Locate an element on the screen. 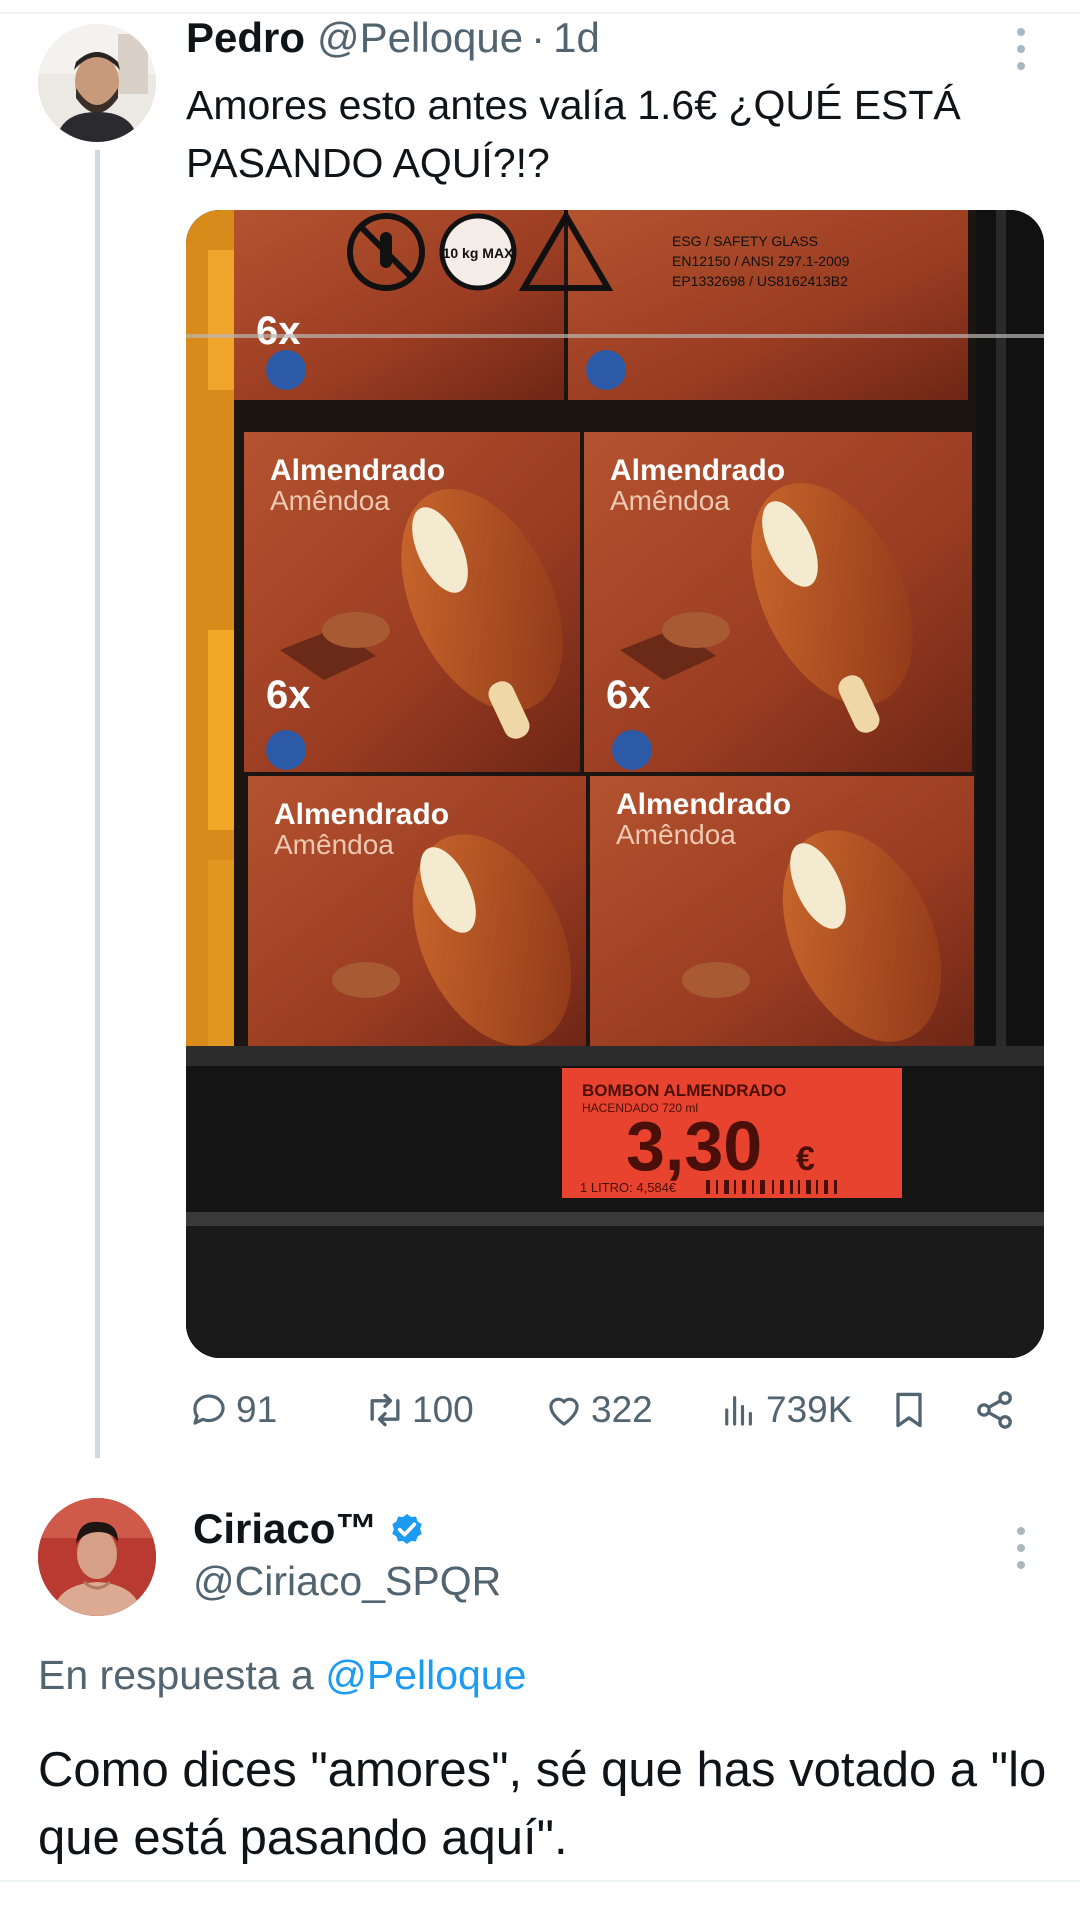 The image size is (1080, 1916). tweet1-timestamp: 1d is located at coordinates (576, 38).